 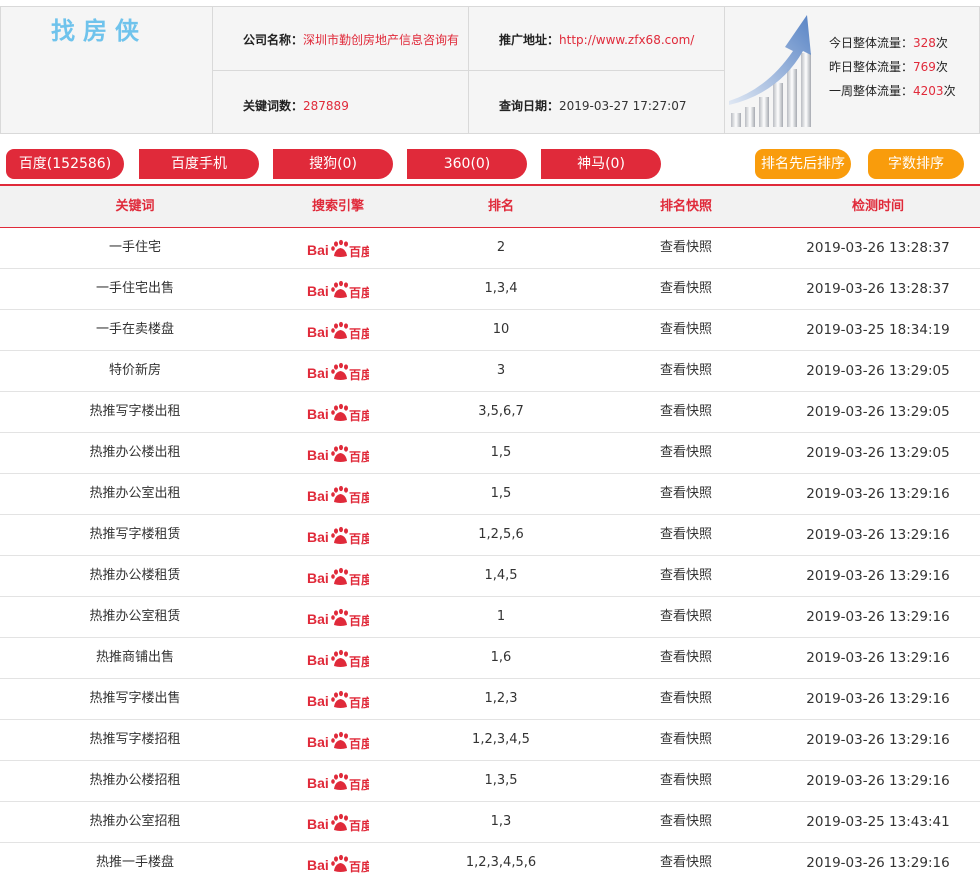 What do you see at coordinates (134, 288) in the screenshot?
I see `keyword-cell: 一手住宅出售` at bounding box center [134, 288].